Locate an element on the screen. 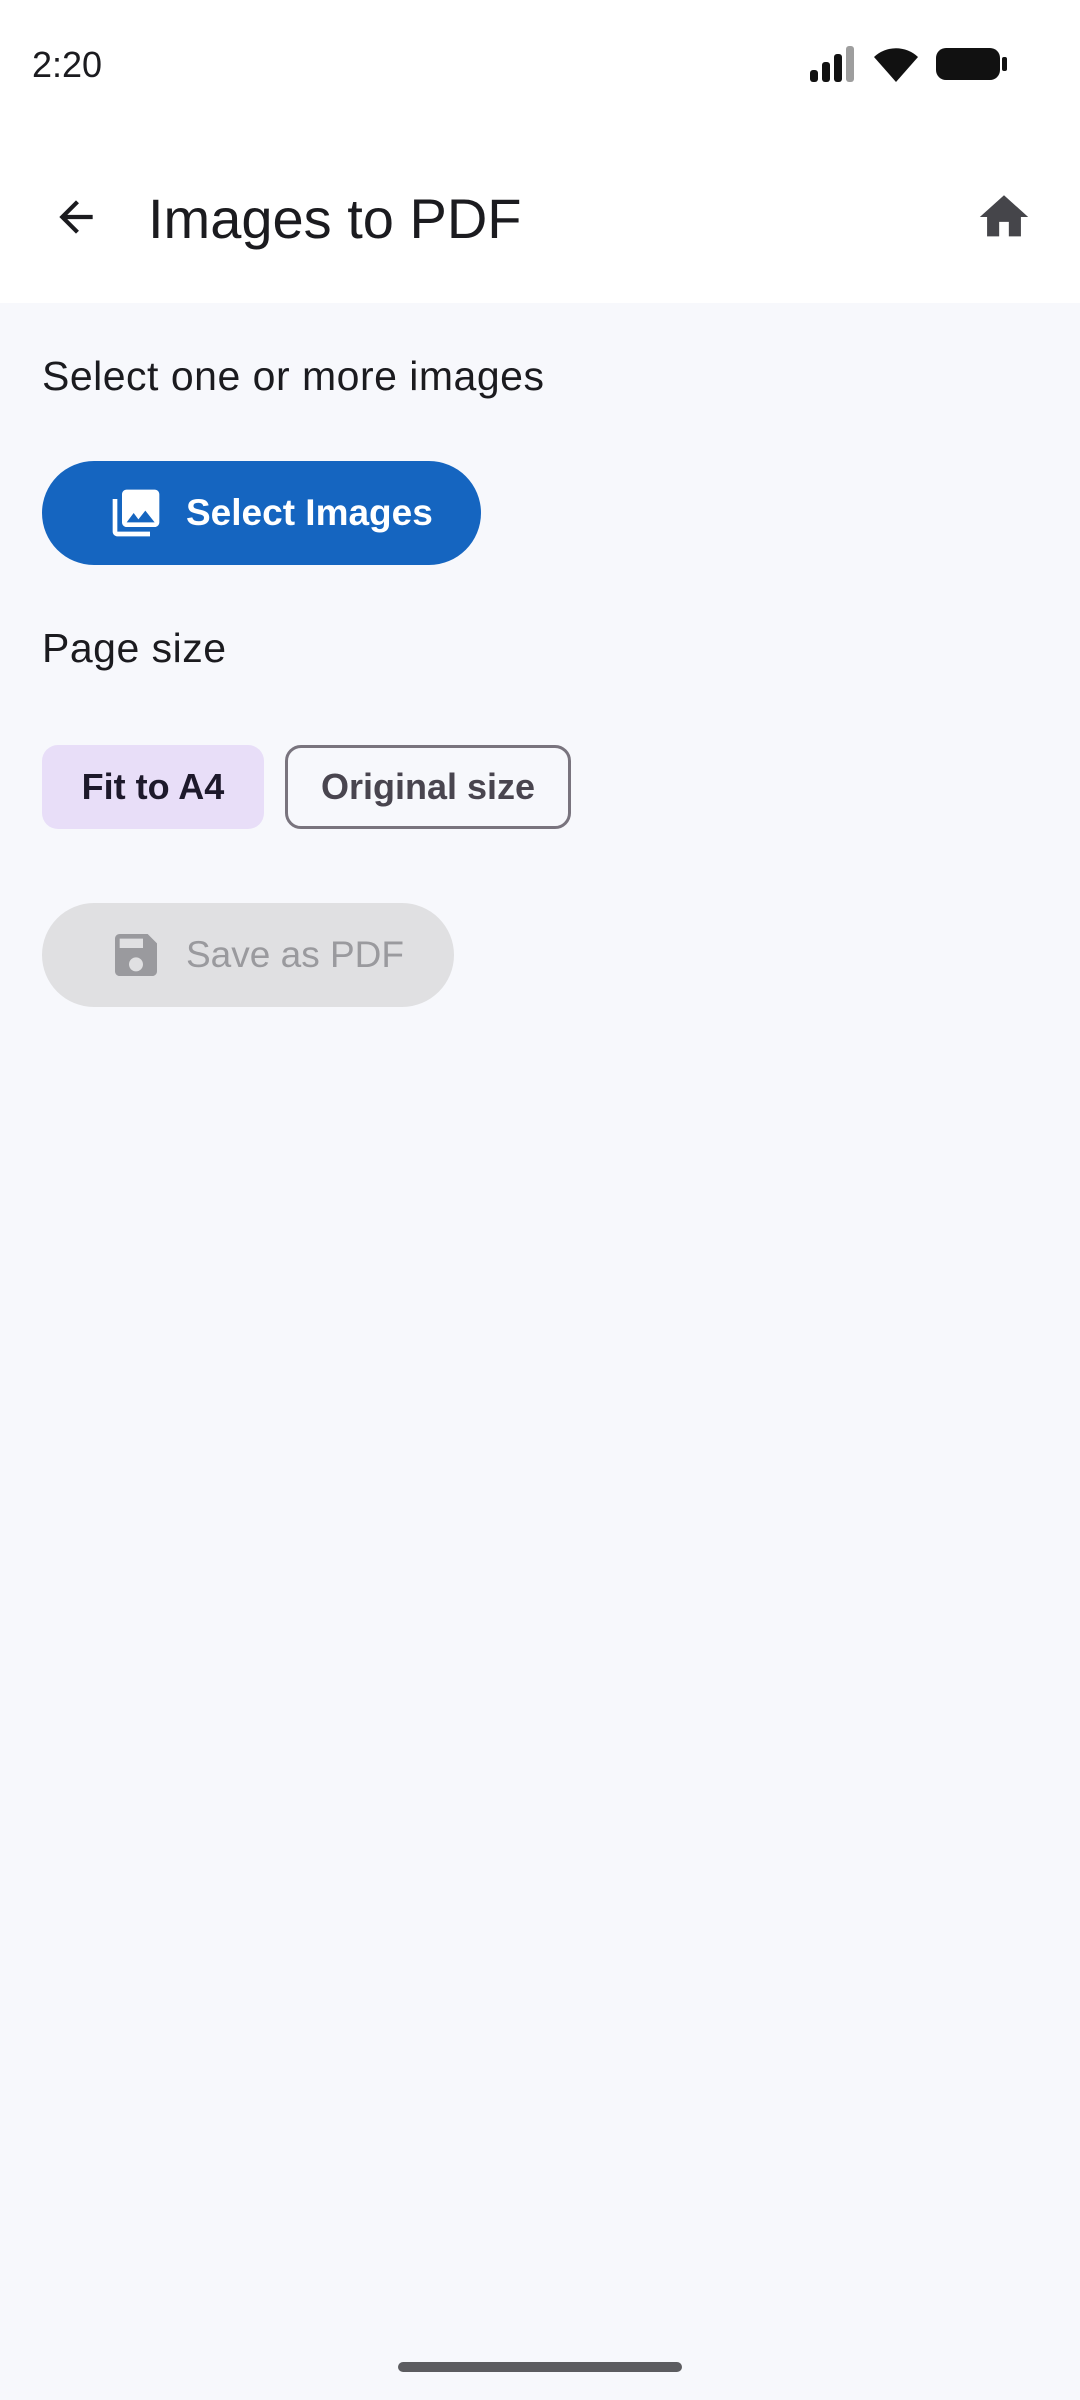  chip-fit-to-a4: Fit to A4 is located at coordinates (153, 787).